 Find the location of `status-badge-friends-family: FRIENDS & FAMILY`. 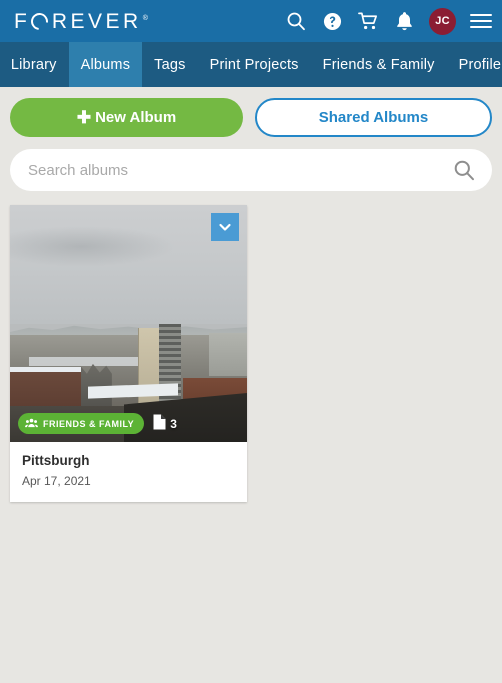

status-badge-friends-family: FRIENDS & FAMILY is located at coordinates (81, 423).